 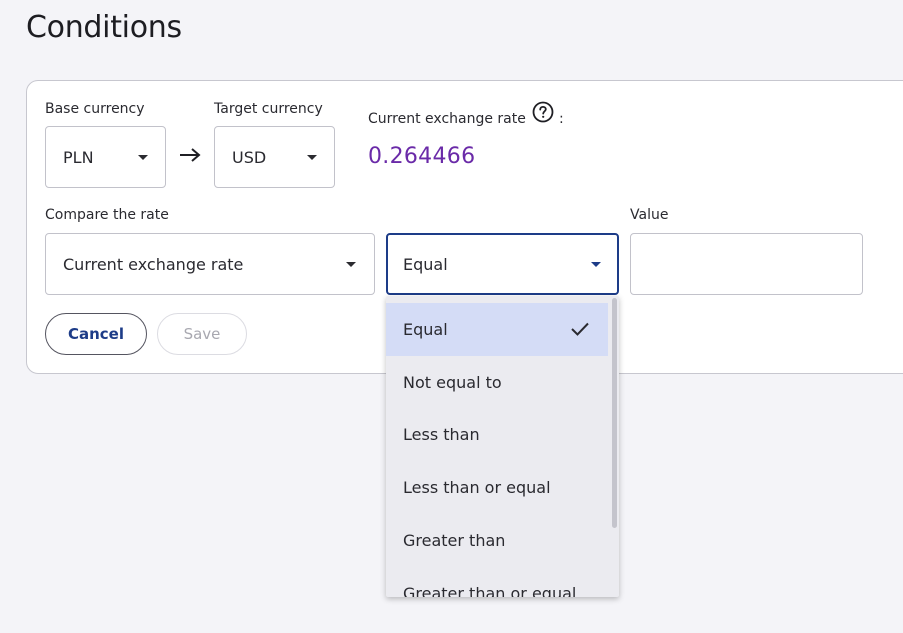 I want to click on dropdown-option-equal: Equal, so click(x=497, y=329).